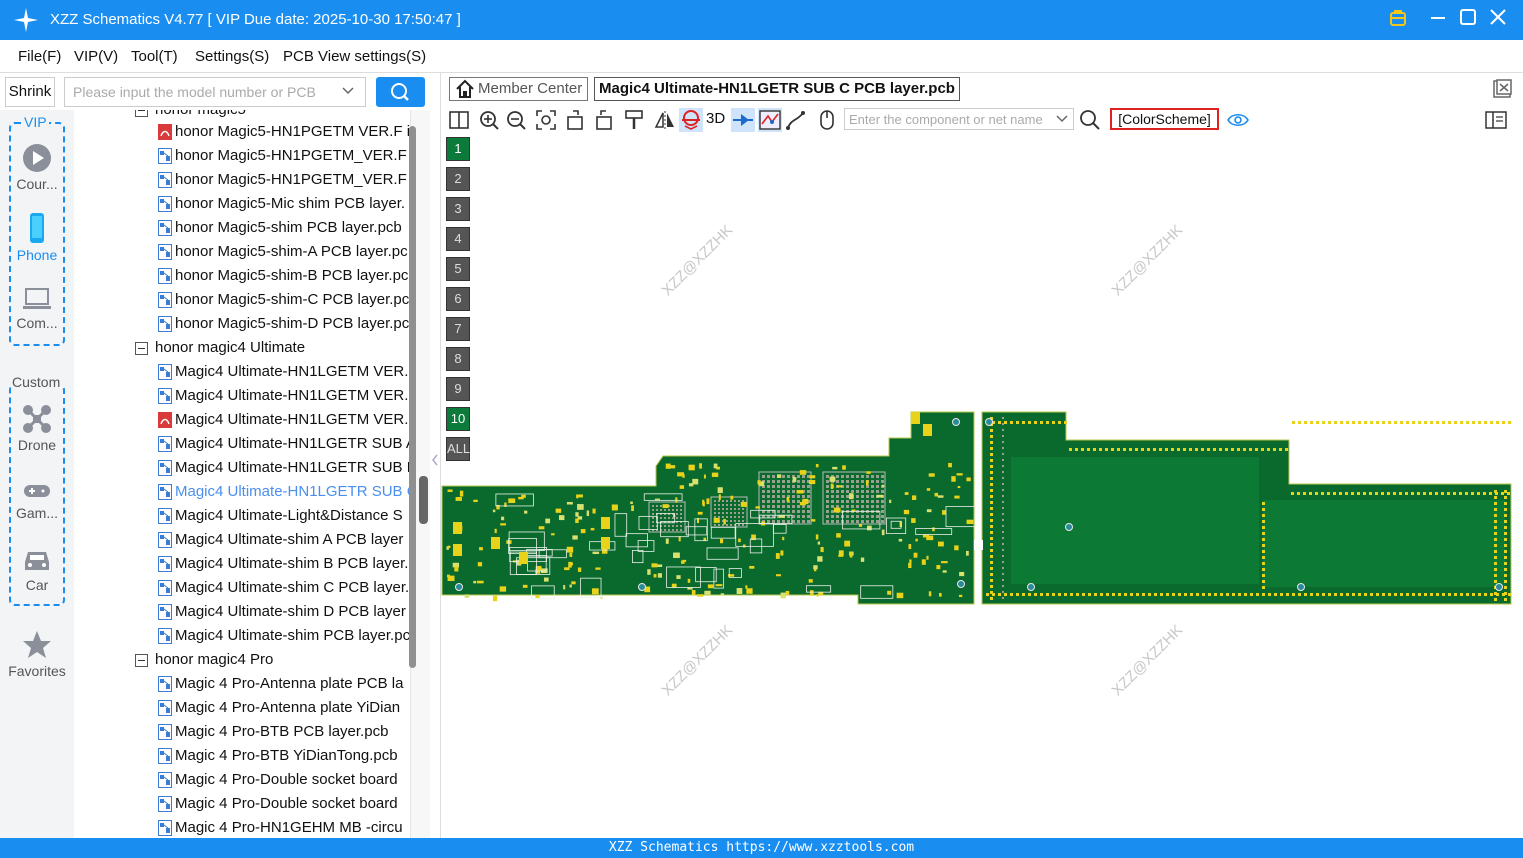 This screenshot has height=858, width=1523. Describe the element at coordinates (603, 120) in the screenshot. I see `rotate-right-icon` at that location.